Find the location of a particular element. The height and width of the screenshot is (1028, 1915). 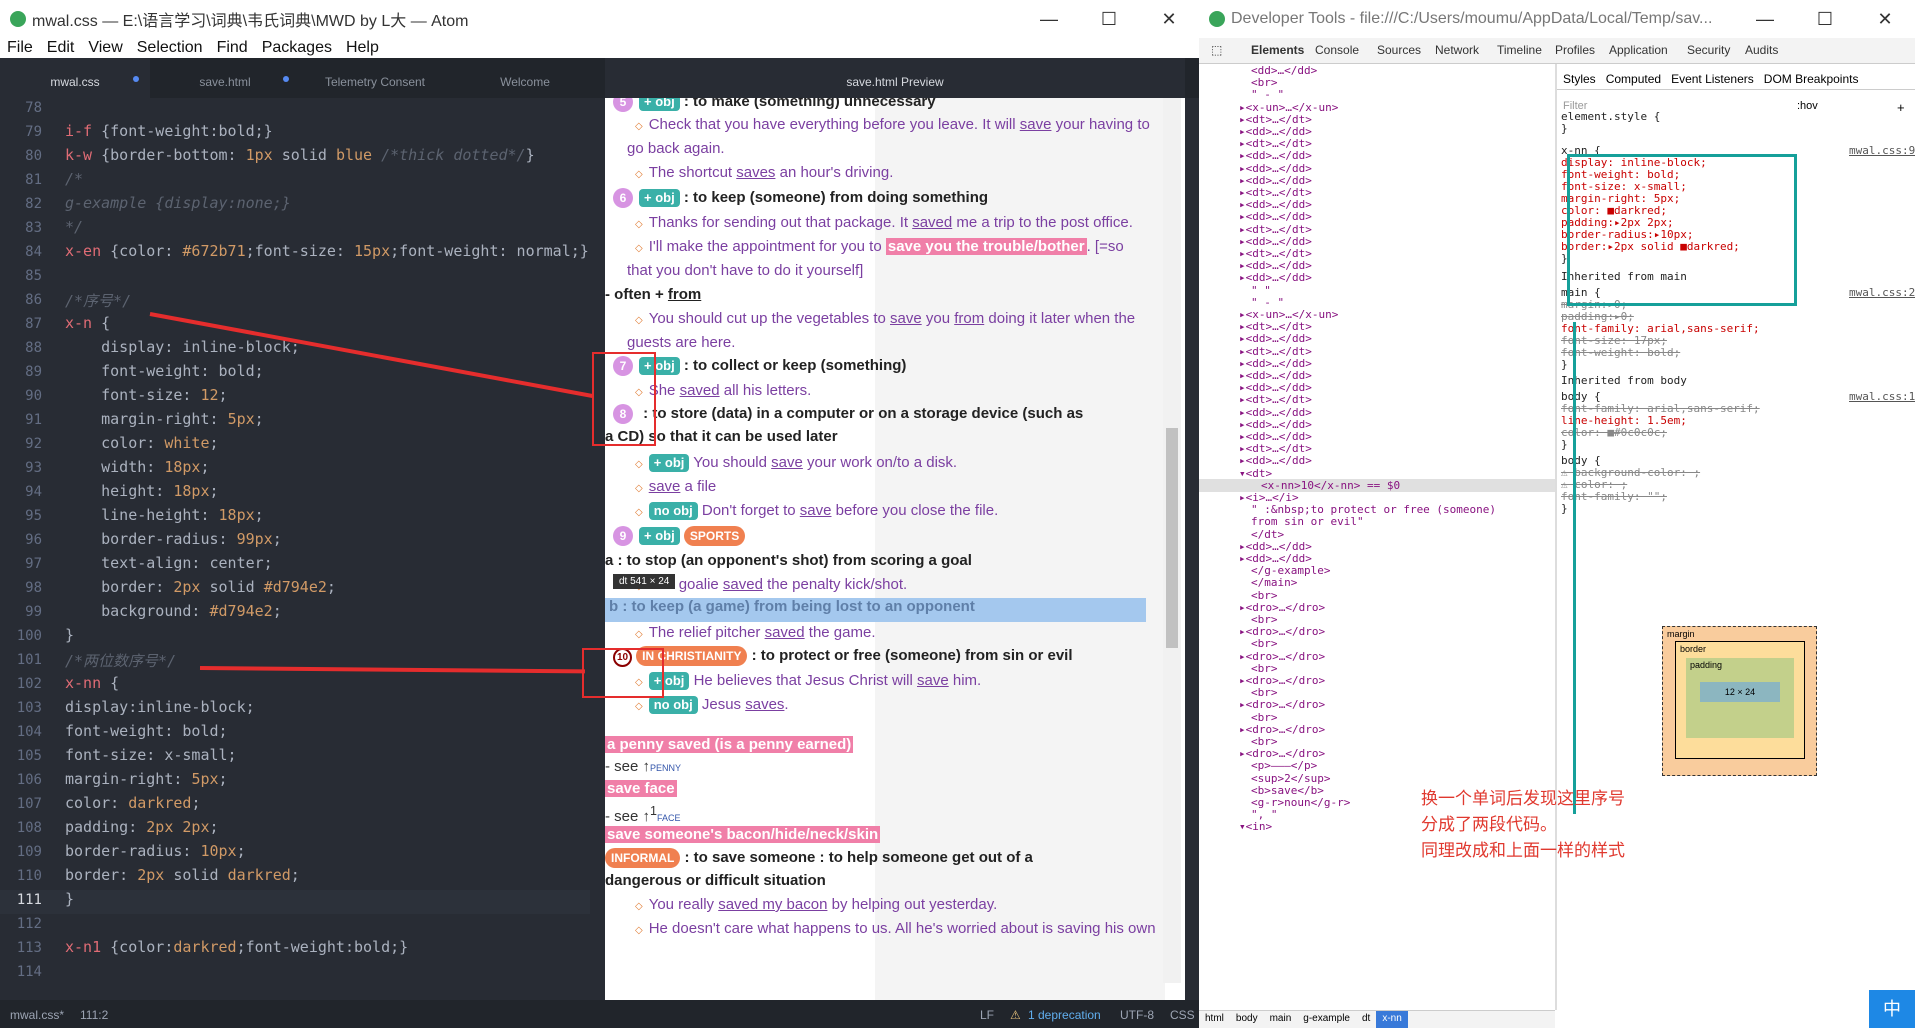

hov-toggle: :hov is located at coordinates (1807, 106).